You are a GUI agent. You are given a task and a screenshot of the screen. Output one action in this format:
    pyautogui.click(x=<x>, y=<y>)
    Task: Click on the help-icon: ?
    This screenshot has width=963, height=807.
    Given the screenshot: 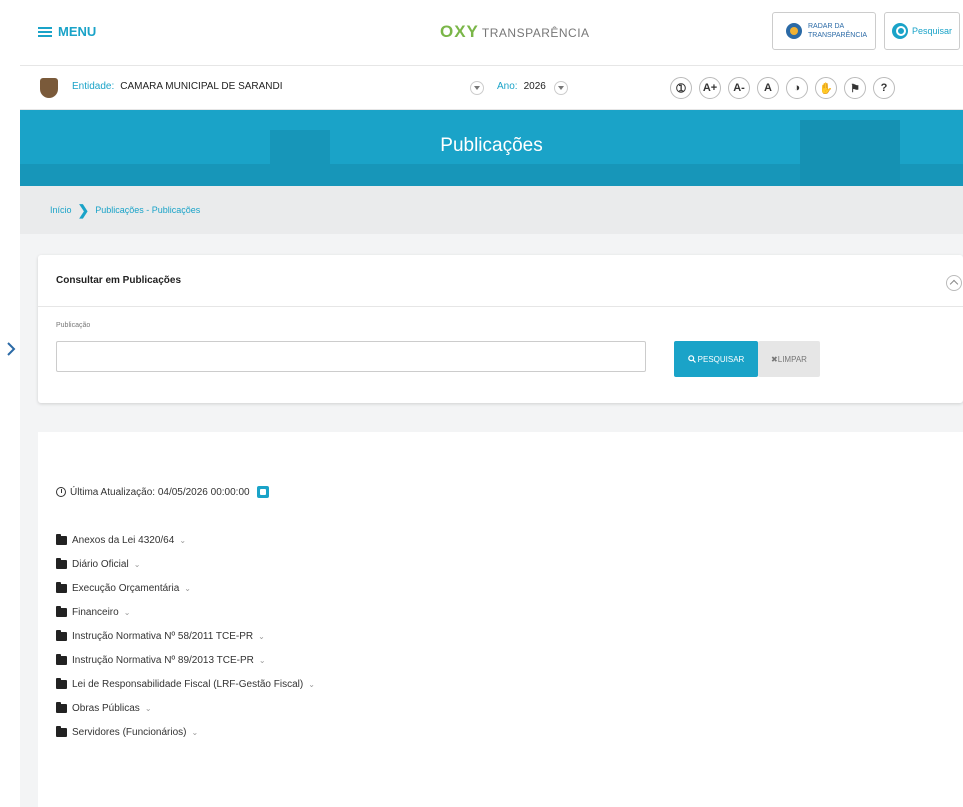 What is the action you would take?
    pyautogui.click(x=884, y=88)
    